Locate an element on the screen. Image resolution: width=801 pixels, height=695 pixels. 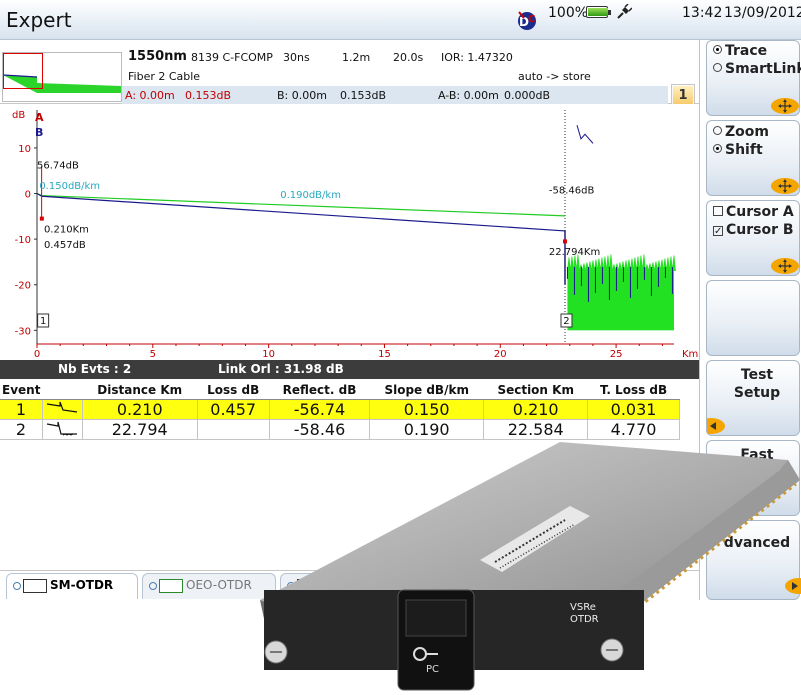
y-tick-label: -20 is located at coordinates (23, 286).